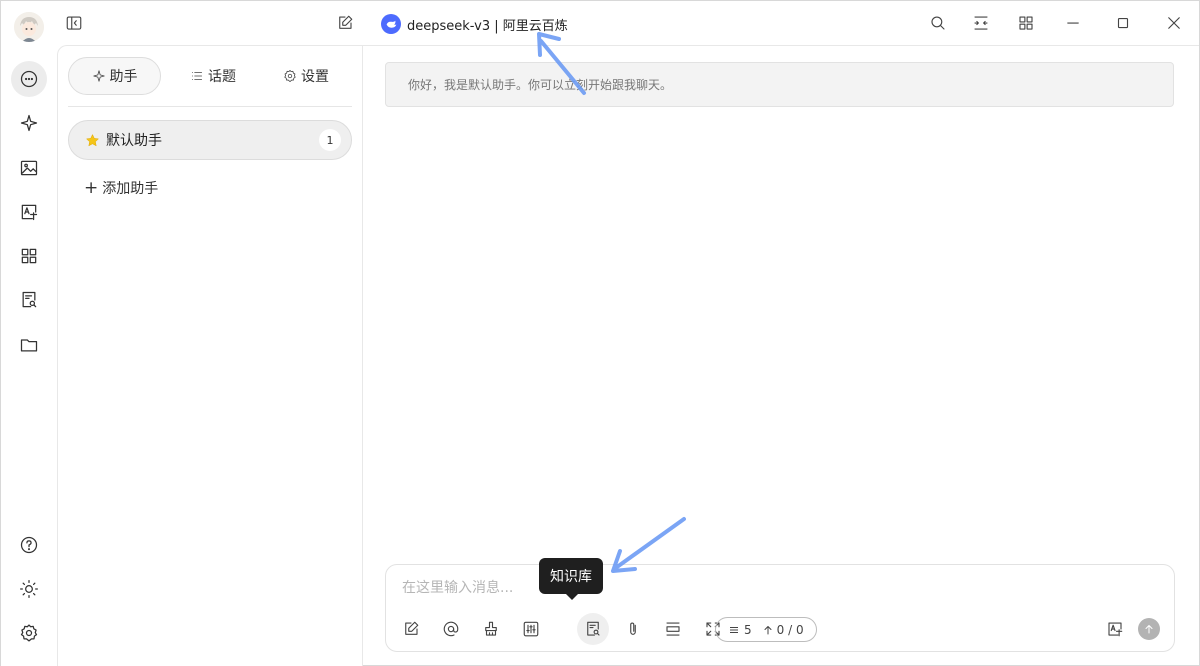 The height and width of the screenshot is (666, 1200). What do you see at coordinates (1174, 23) in the screenshot?
I see `close-icon` at bounding box center [1174, 23].